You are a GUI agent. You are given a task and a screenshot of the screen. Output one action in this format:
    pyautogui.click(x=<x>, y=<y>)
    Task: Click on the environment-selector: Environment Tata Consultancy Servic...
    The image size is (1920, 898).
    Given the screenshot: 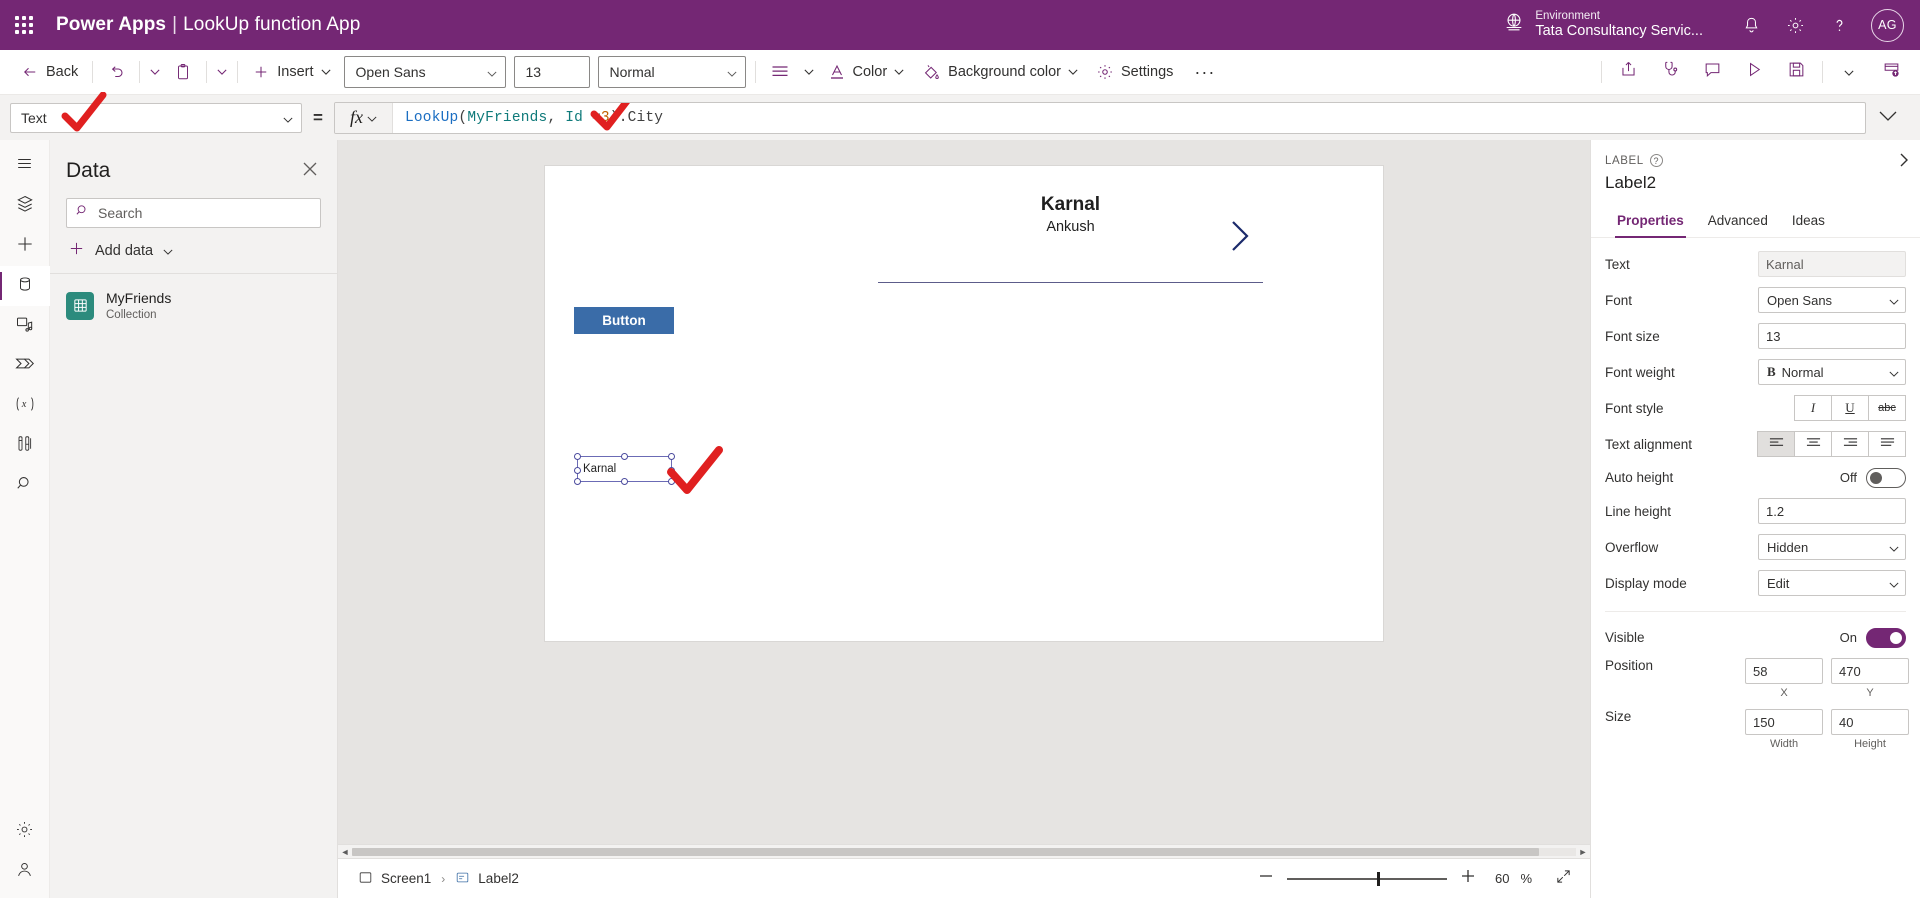 What is the action you would take?
    pyautogui.click(x=1603, y=25)
    